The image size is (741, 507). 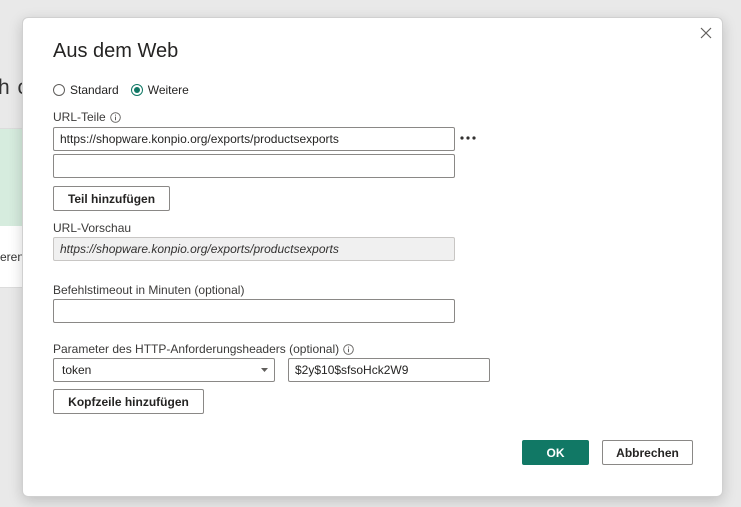 I want to click on timeout-label: Befehlstimeout in Minuten (optional), so click(x=149, y=290).